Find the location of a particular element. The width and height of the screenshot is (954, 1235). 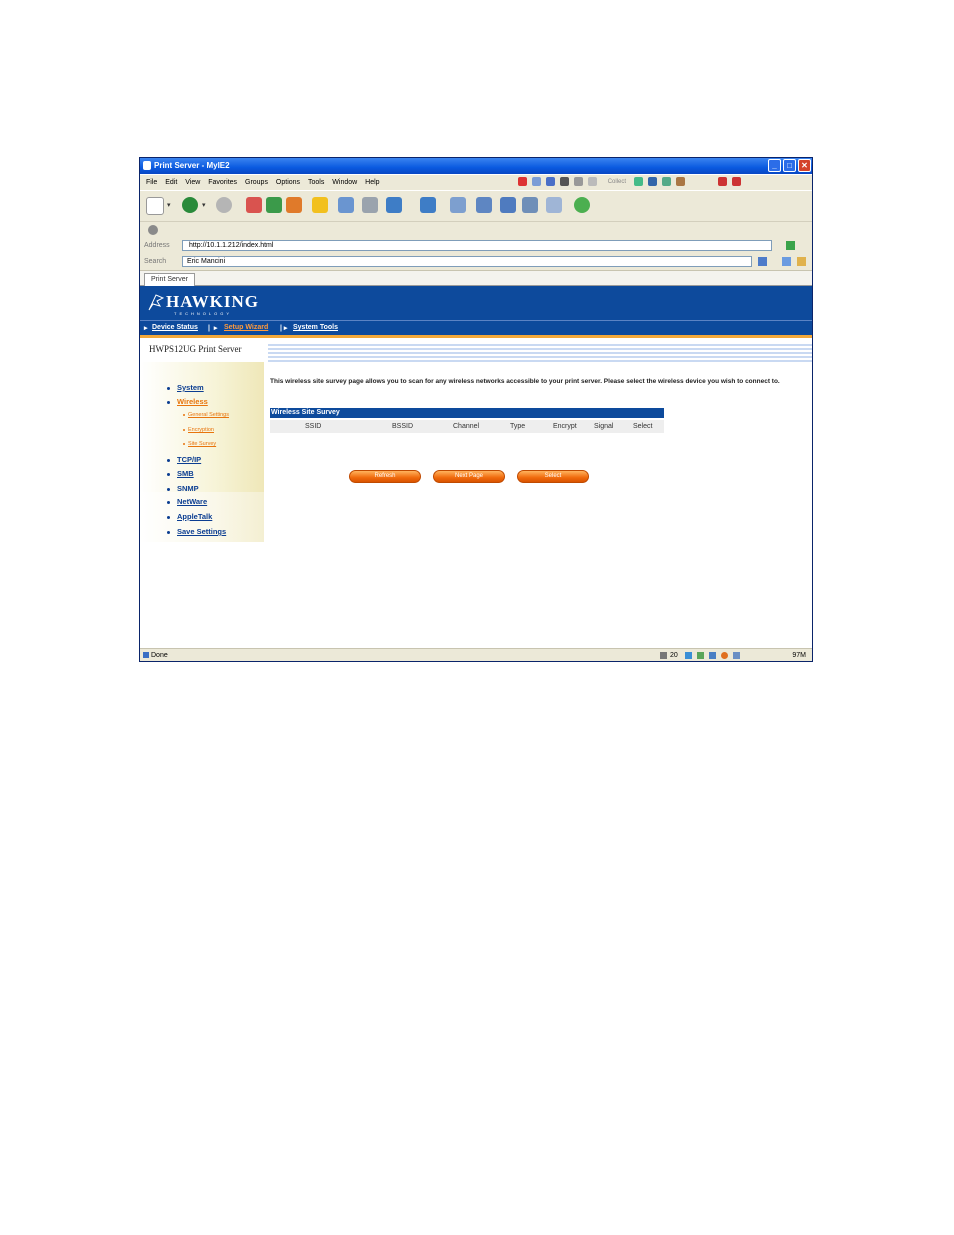

page-icon is located at coordinates (536, 181).